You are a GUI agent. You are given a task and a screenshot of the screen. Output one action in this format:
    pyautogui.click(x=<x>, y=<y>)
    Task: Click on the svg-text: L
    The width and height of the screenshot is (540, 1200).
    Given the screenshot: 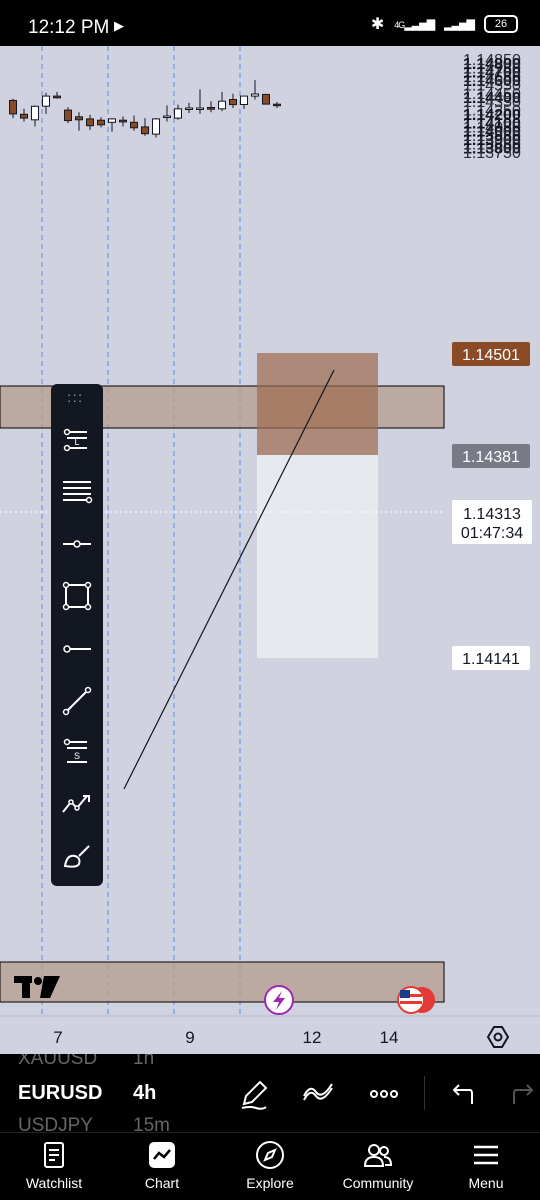 What is the action you would take?
    pyautogui.click(x=76, y=442)
    